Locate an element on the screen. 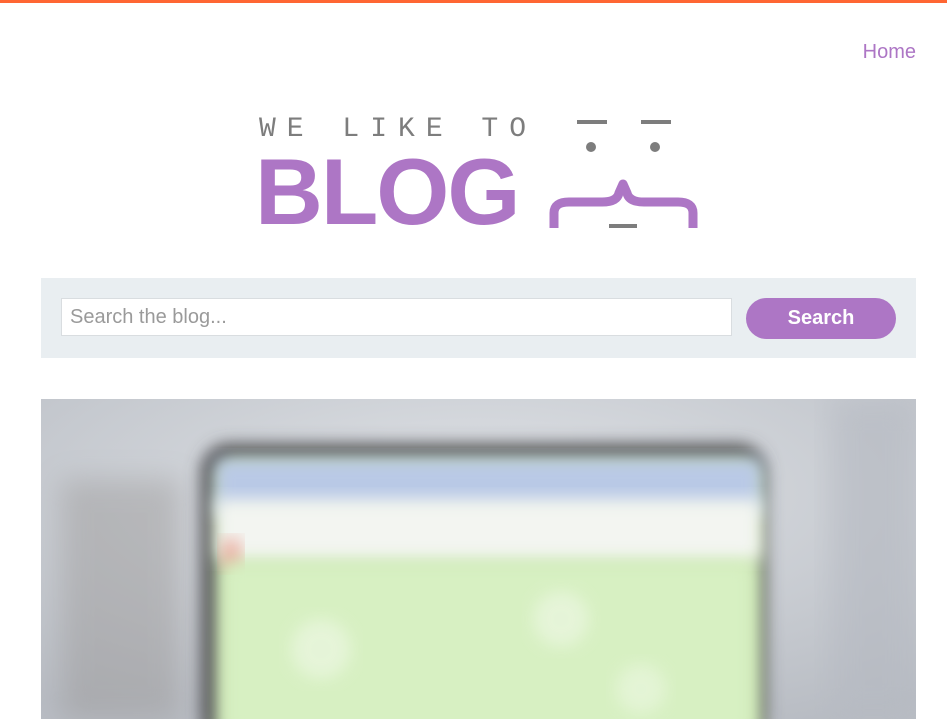 The height and width of the screenshot is (719, 947). search-input is located at coordinates (396, 317).